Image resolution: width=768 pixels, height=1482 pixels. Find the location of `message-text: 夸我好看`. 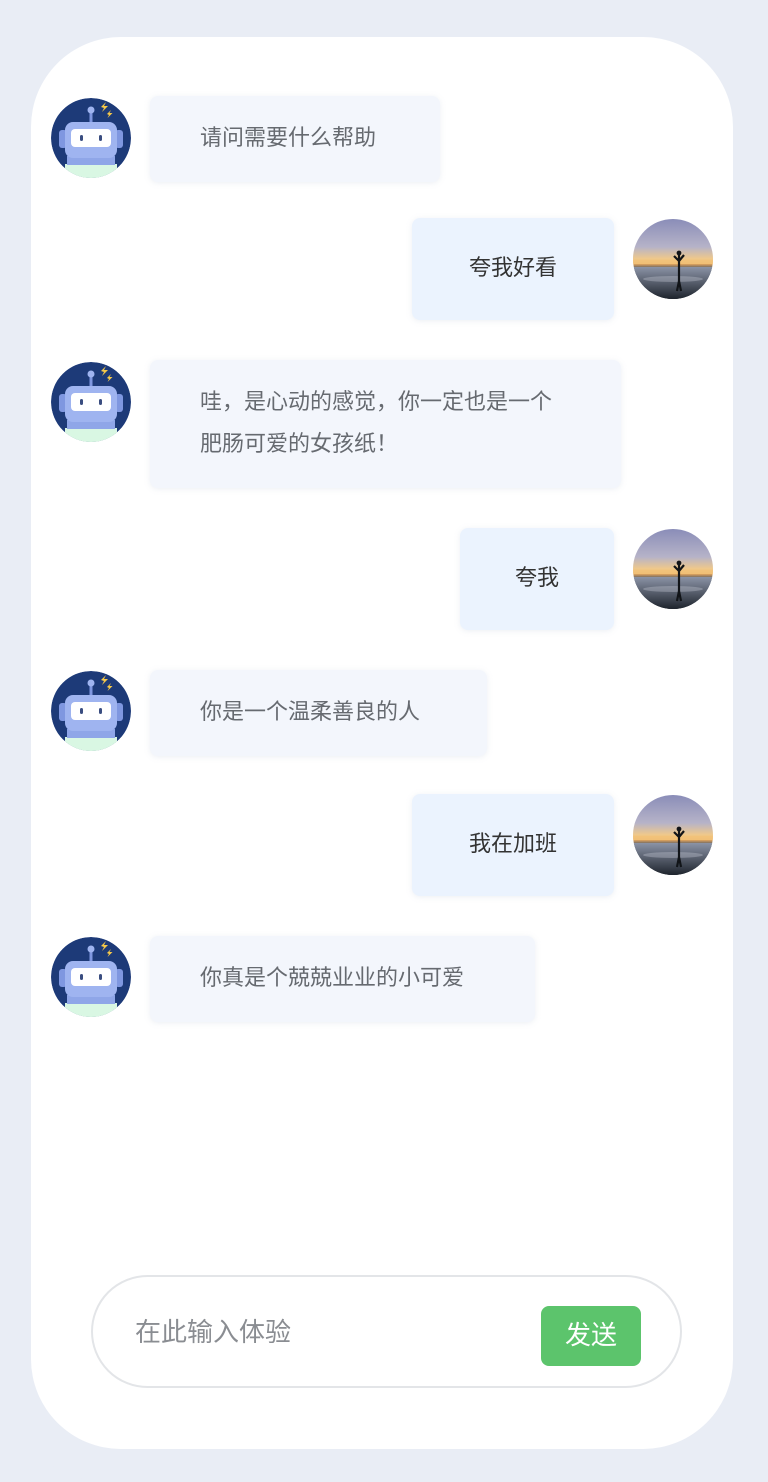

message-text: 夸我好看 is located at coordinates (512, 268).